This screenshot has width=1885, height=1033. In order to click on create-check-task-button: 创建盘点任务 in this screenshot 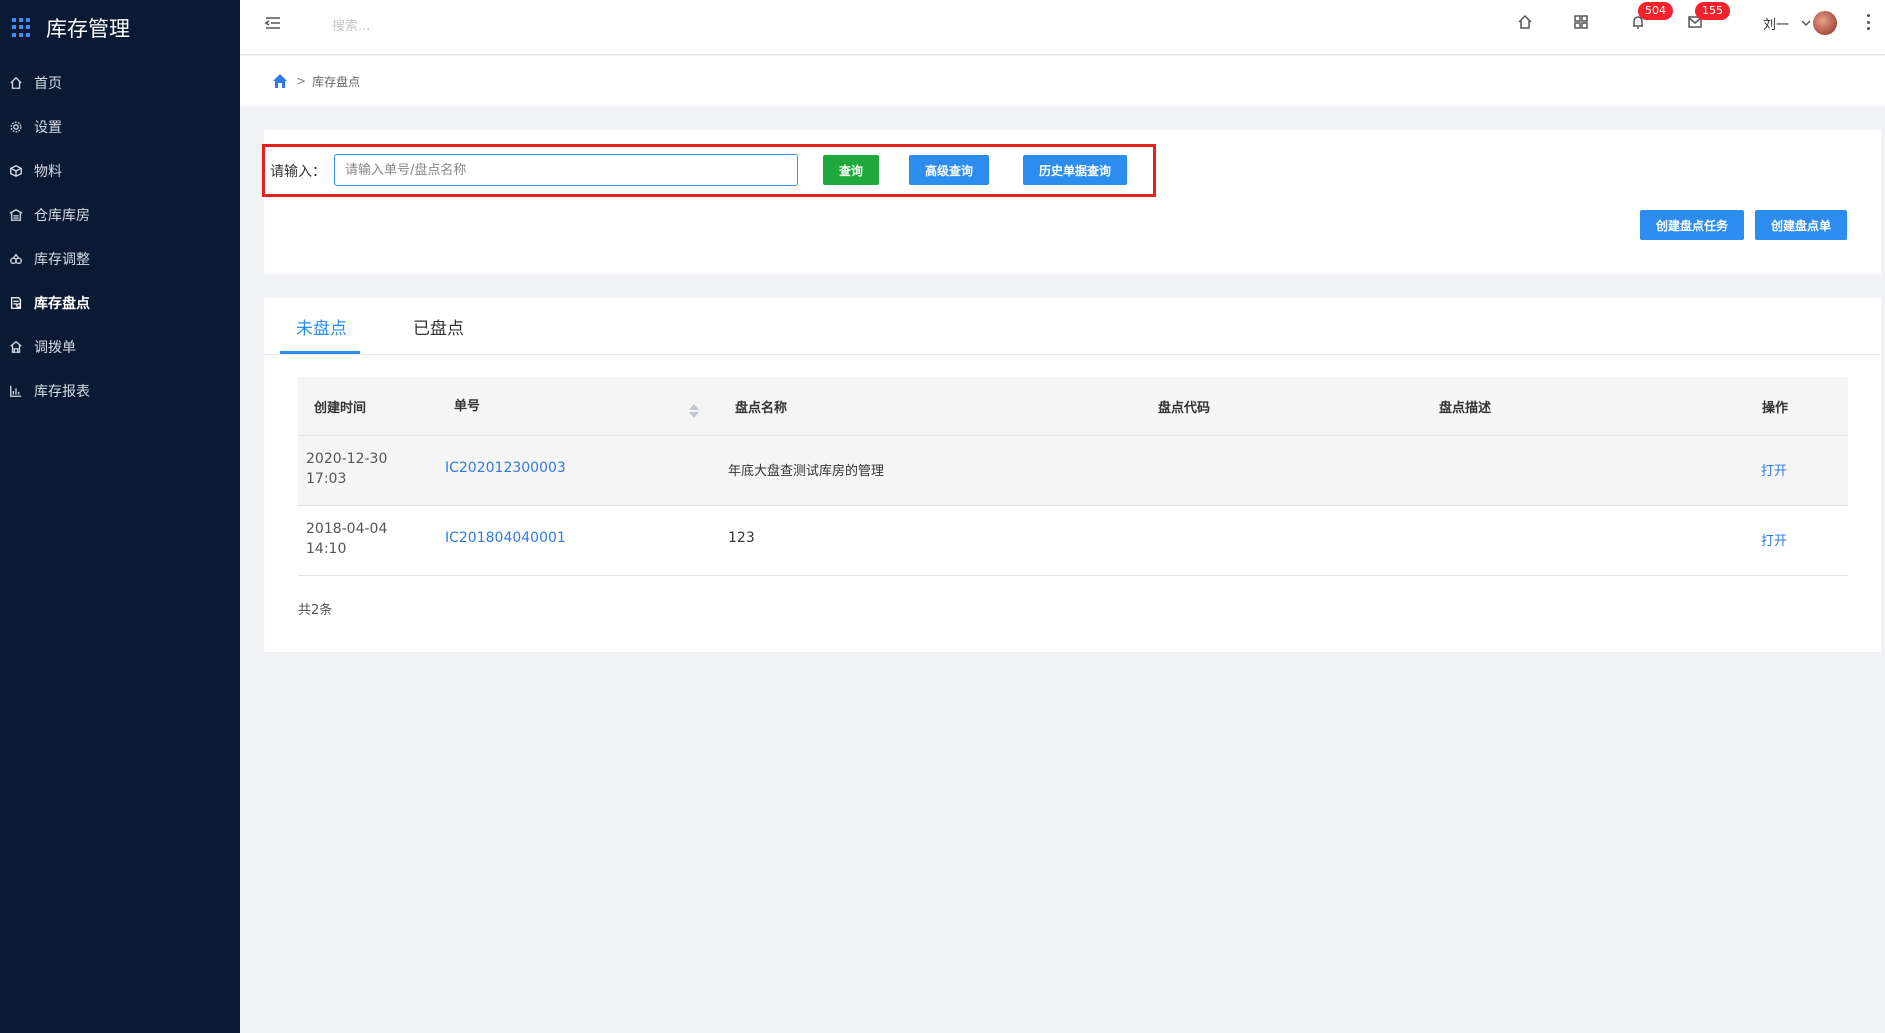, I will do `click(1692, 225)`.